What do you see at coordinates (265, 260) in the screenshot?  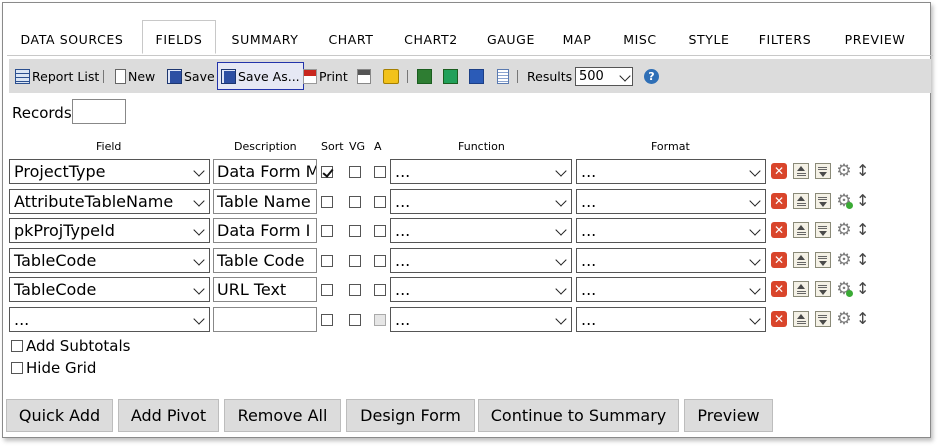 I see `description-input: Table Code` at bounding box center [265, 260].